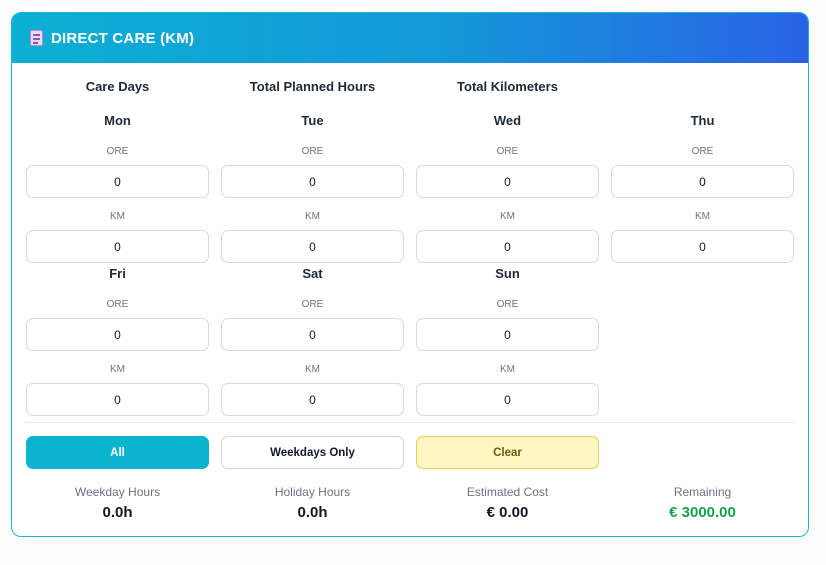 Image resolution: width=826 pixels, height=565 pixels. What do you see at coordinates (117, 120) in the screenshot?
I see `day-name: Mon` at bounding box center [117, 120].